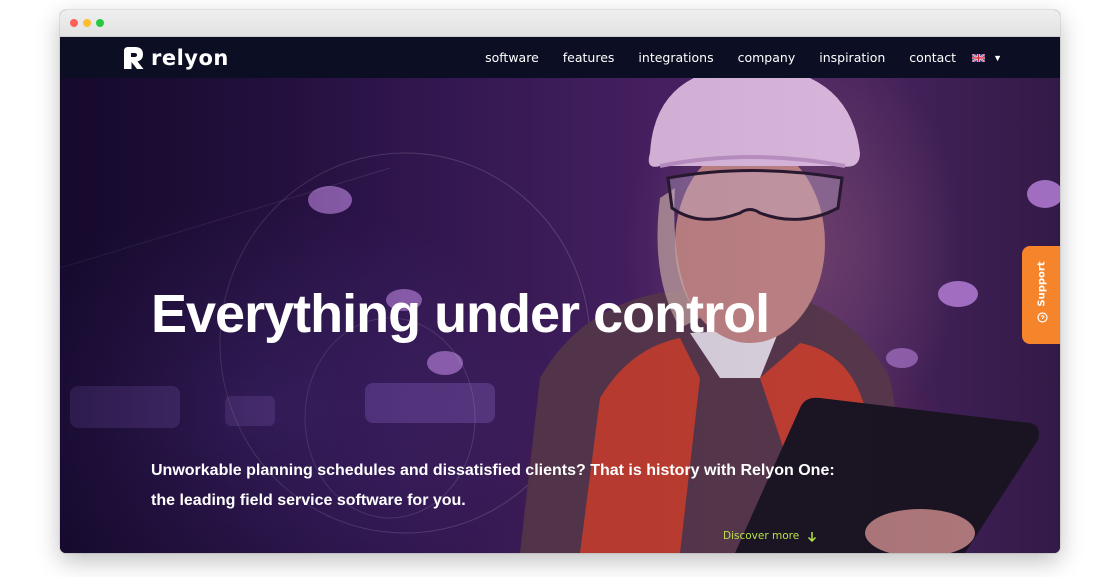 The image size is (1120, 577). Describe the element at coordinates (74, 23) in the screenshot. I see `close-window-button` at that location.